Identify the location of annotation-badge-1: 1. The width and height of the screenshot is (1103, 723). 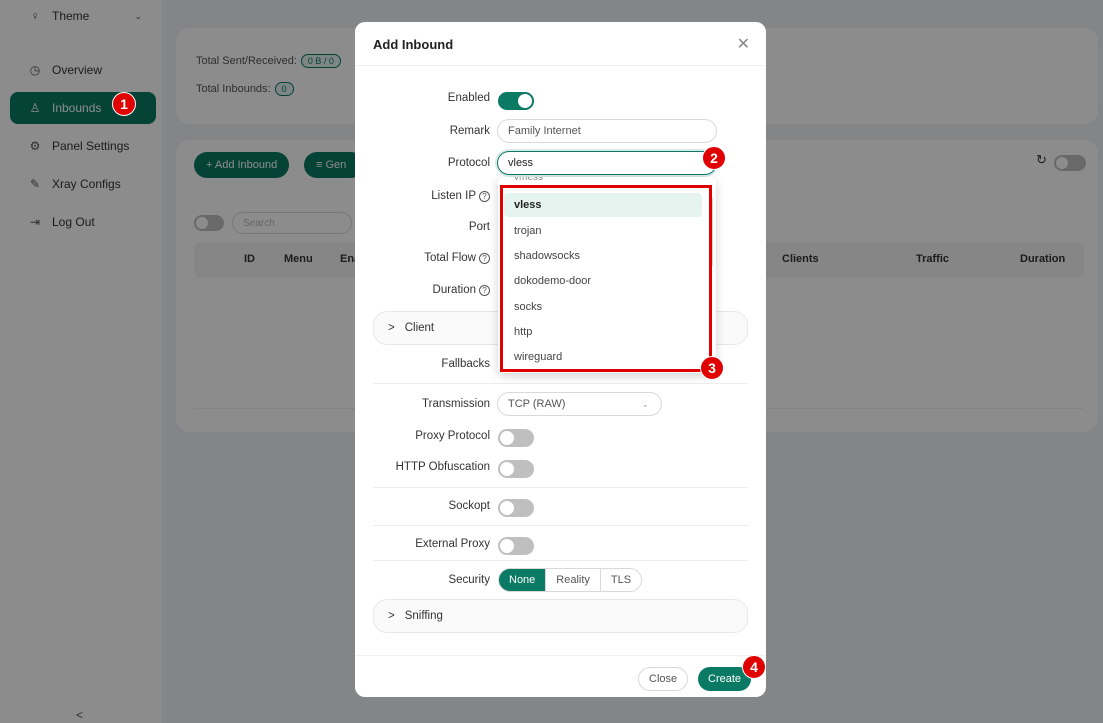
(124, 104).